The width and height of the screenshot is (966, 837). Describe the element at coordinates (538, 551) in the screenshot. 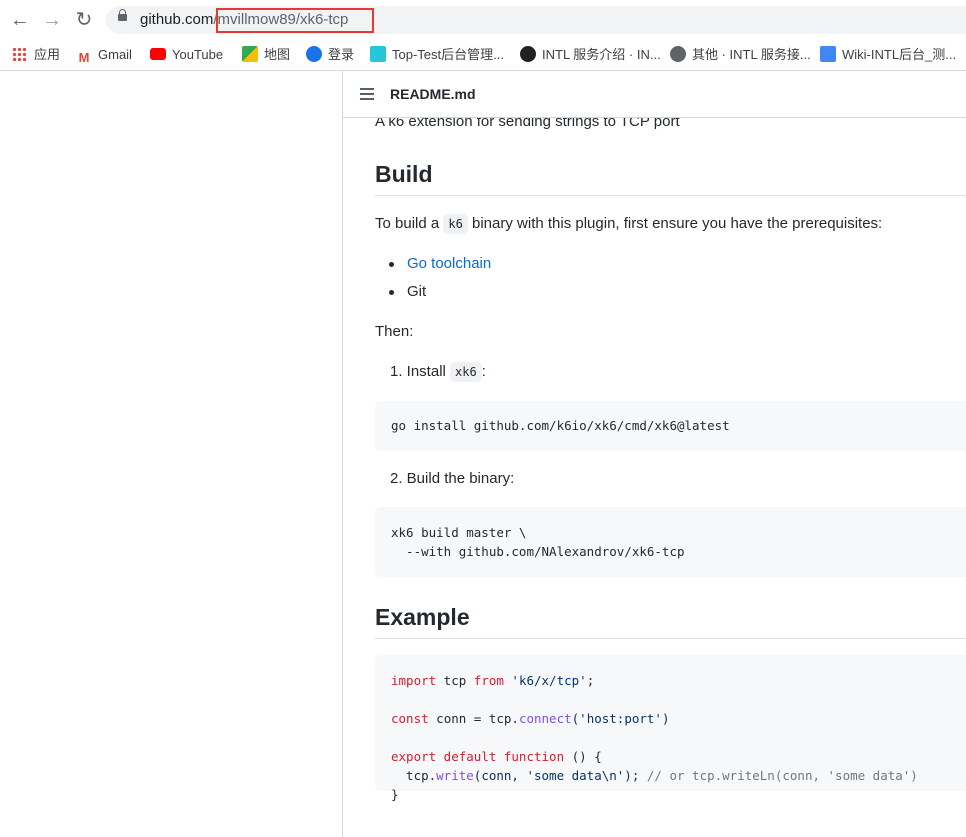

I see `code-line: --with github.com/NAlexandrov/xk6-tcp` at that location.